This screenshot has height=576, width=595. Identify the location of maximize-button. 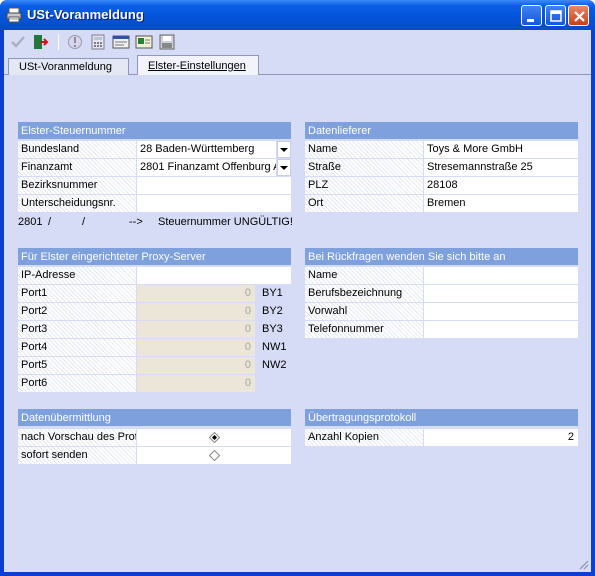
(555, 15).